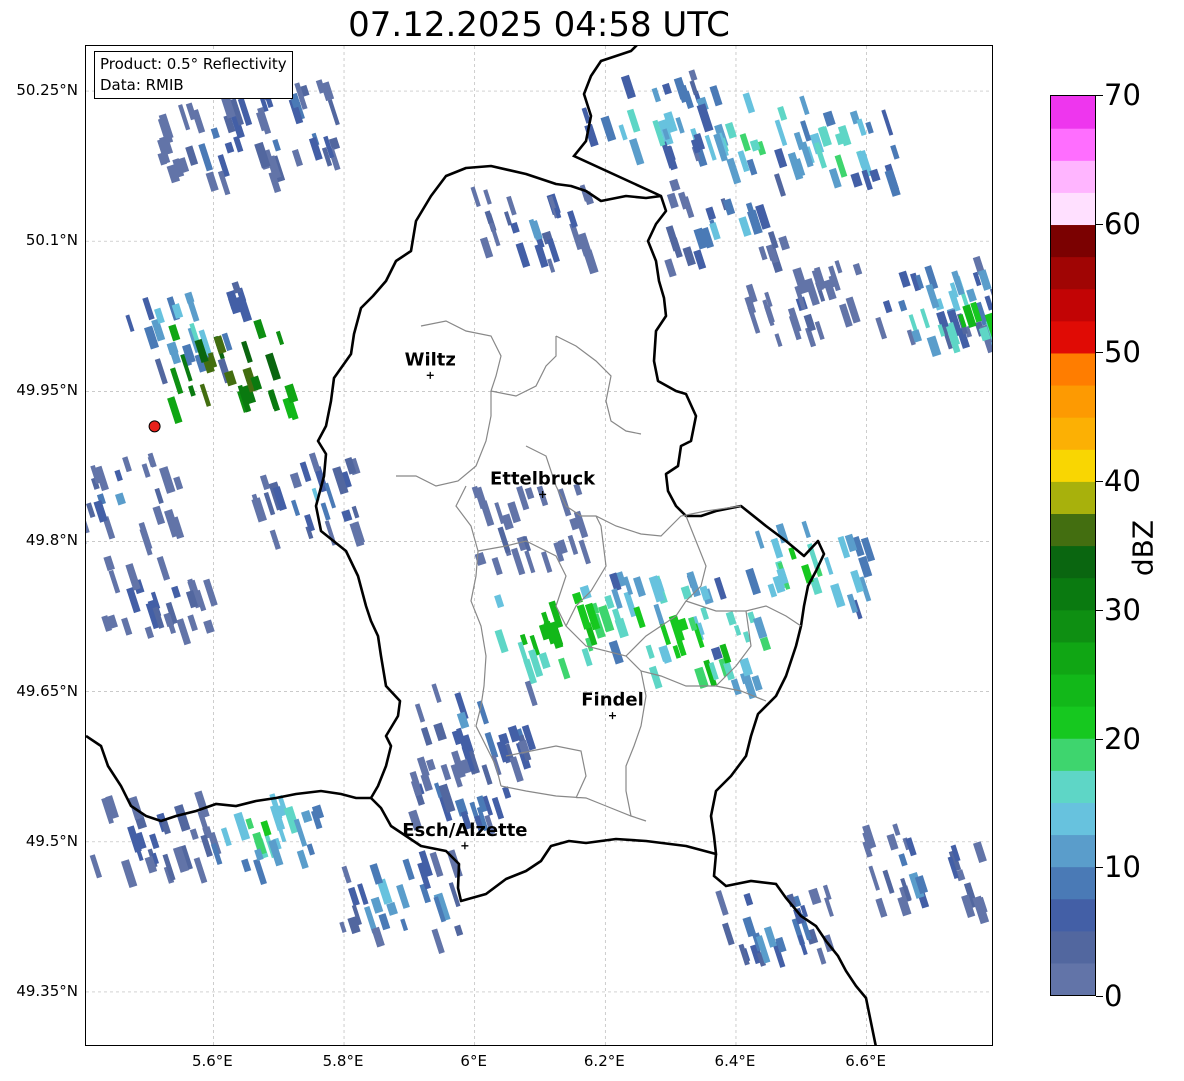 This screenshot has height=1081, width=1184. I want to click on colorbar-tick-label: 20, so click(1122, 738).